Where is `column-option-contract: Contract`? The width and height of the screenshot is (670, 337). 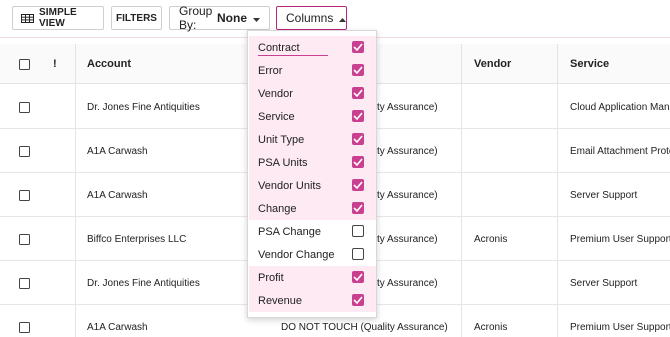 column-option-contract: Contract is located at coordinates (312, 47).